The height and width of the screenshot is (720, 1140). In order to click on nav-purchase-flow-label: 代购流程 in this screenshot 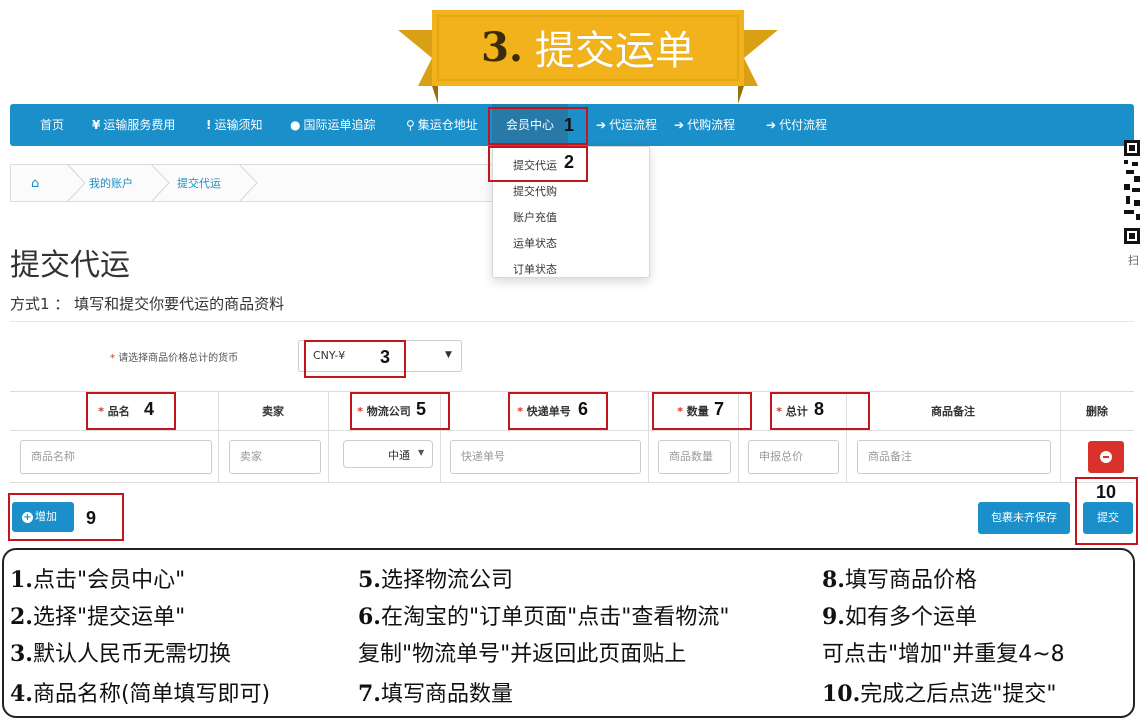, I will do `click(711, 125)`.